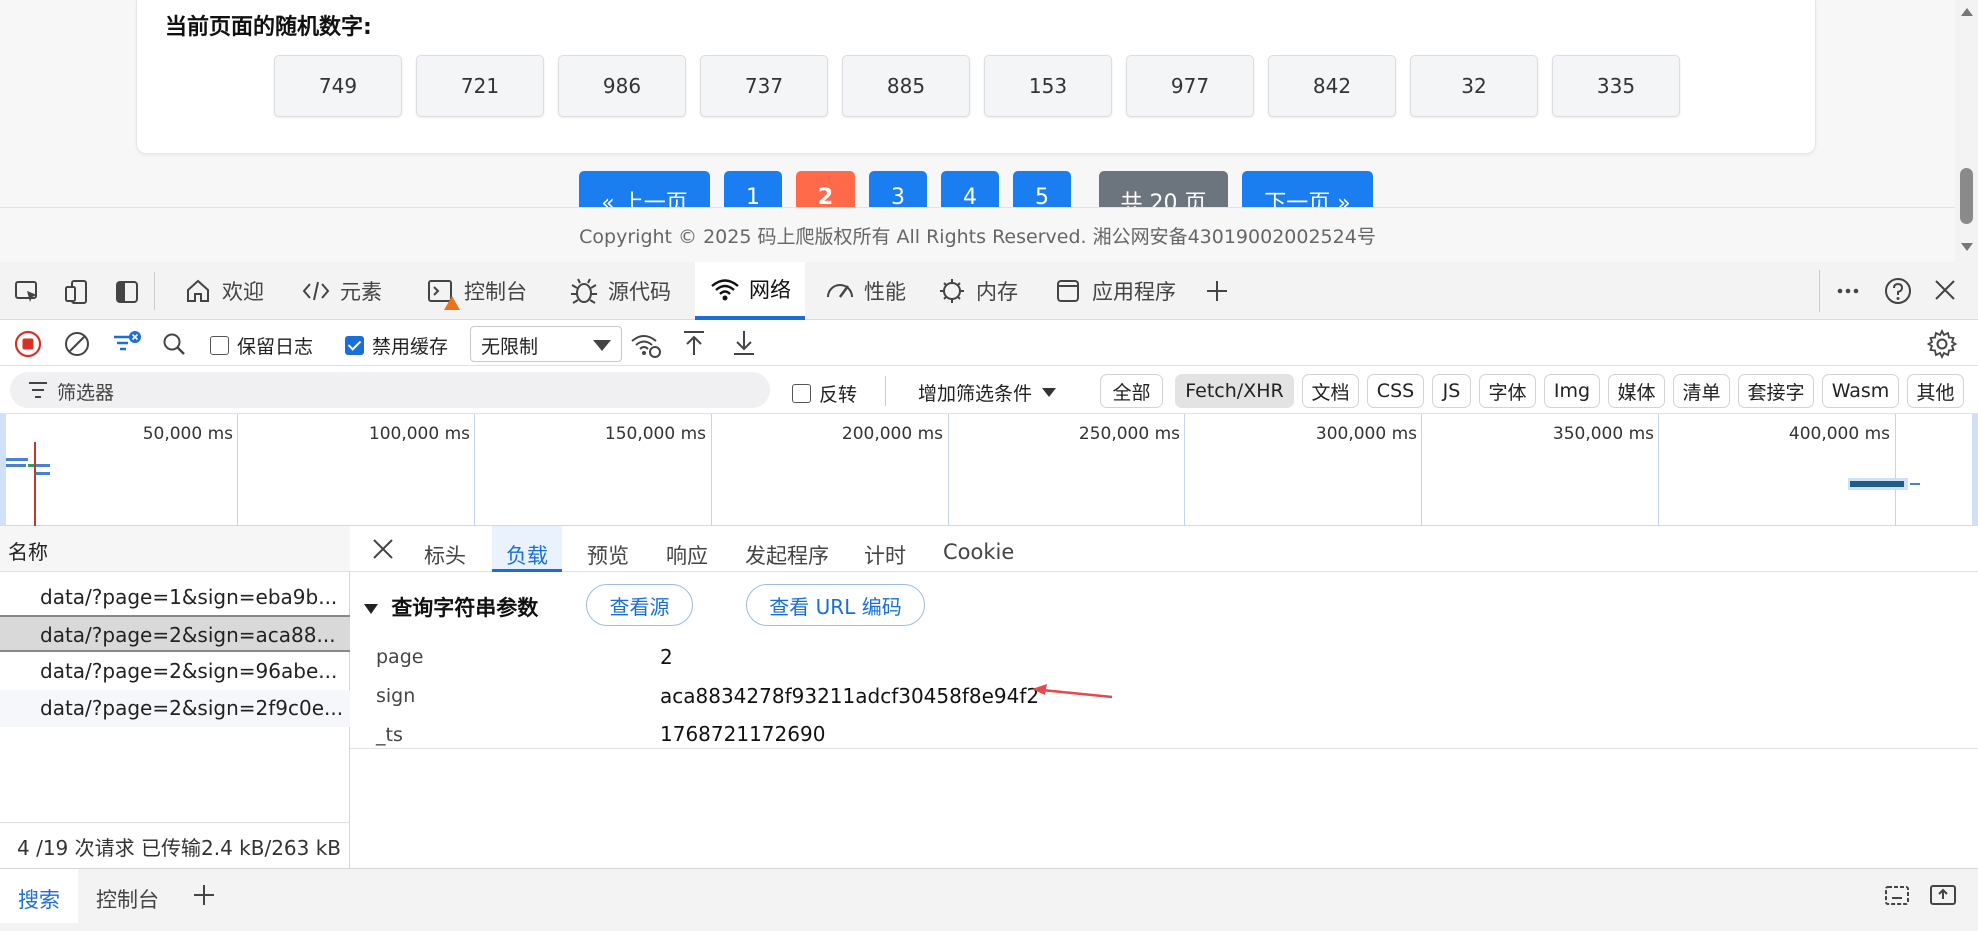 Image resolution: width=1978 pixels, height=931 pixels. I want to click on drawer-tab-search: 搜索, so click(39, 896).